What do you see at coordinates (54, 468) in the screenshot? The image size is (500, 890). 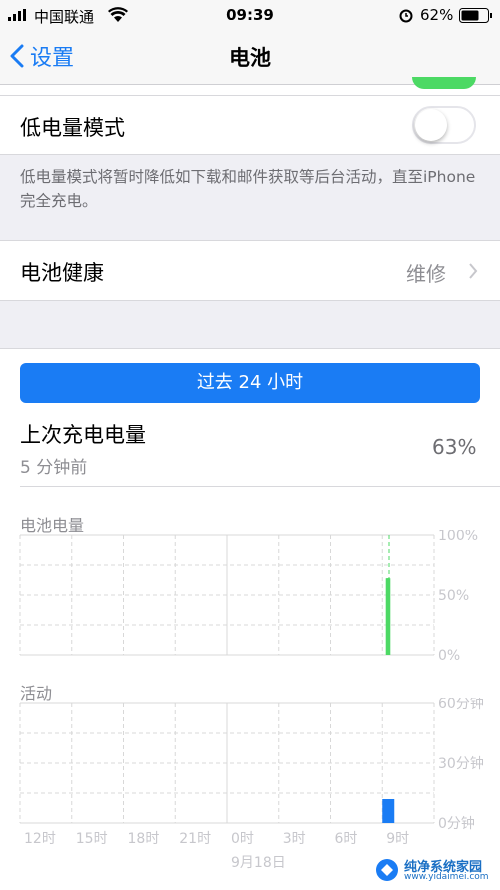 I see `last-charge-time: 5 分钟前` at bounding box center [54, 468].